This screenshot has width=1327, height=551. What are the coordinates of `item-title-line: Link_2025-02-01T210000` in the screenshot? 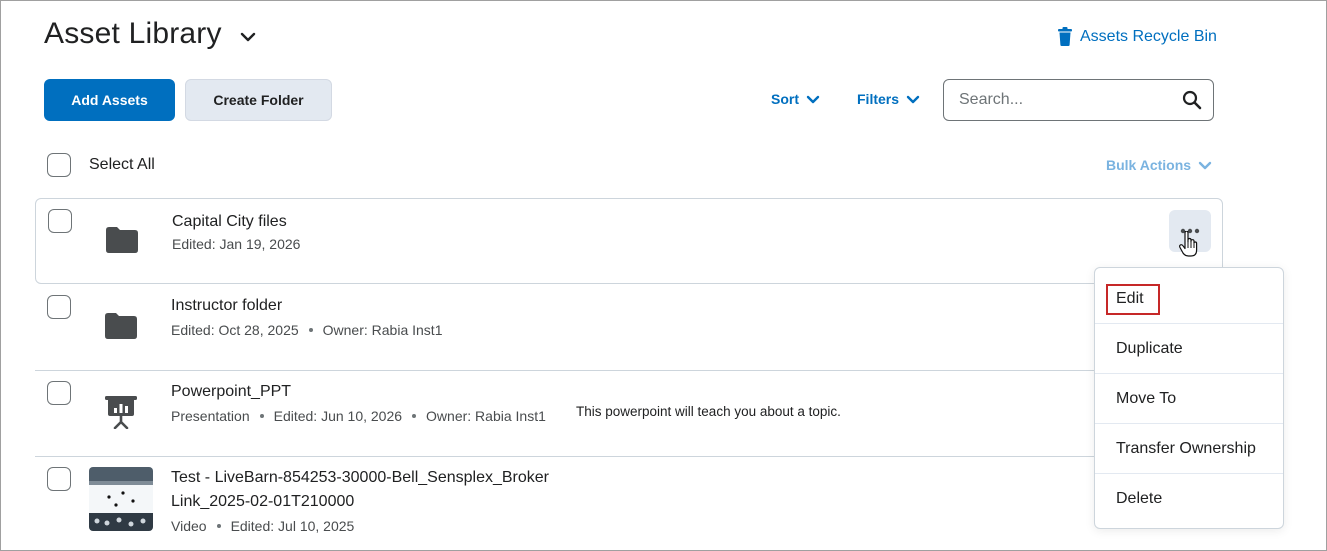 It's located at (263, 501).